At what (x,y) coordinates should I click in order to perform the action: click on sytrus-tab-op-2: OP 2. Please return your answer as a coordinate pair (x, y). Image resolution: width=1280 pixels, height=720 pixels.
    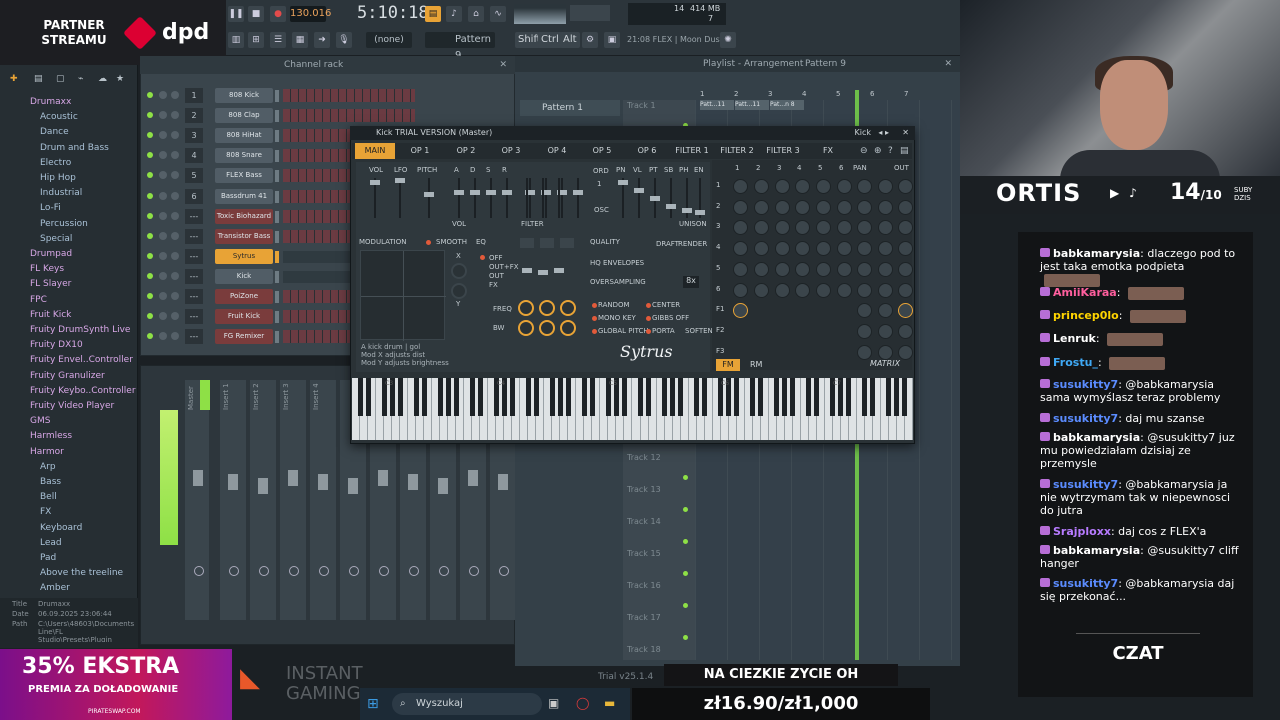
    Looking at the image, I should click on (466, 151).